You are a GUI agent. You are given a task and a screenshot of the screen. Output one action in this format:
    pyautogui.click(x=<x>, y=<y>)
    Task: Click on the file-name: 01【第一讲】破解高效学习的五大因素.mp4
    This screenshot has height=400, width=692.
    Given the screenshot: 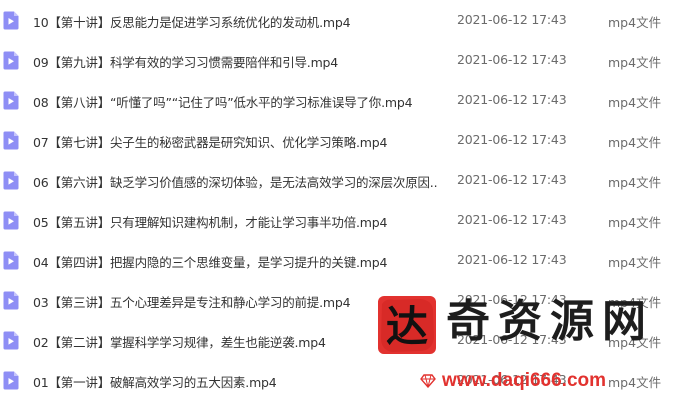 What is the action you would take?
    pyautogui.click(x=155, y=382)
    